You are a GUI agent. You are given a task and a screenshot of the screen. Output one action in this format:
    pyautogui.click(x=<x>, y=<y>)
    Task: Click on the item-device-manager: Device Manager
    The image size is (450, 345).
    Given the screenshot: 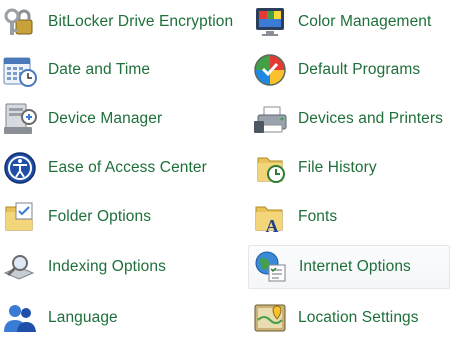 What is the action you would take?
    pyautogui.click(x=114, y=119)
    